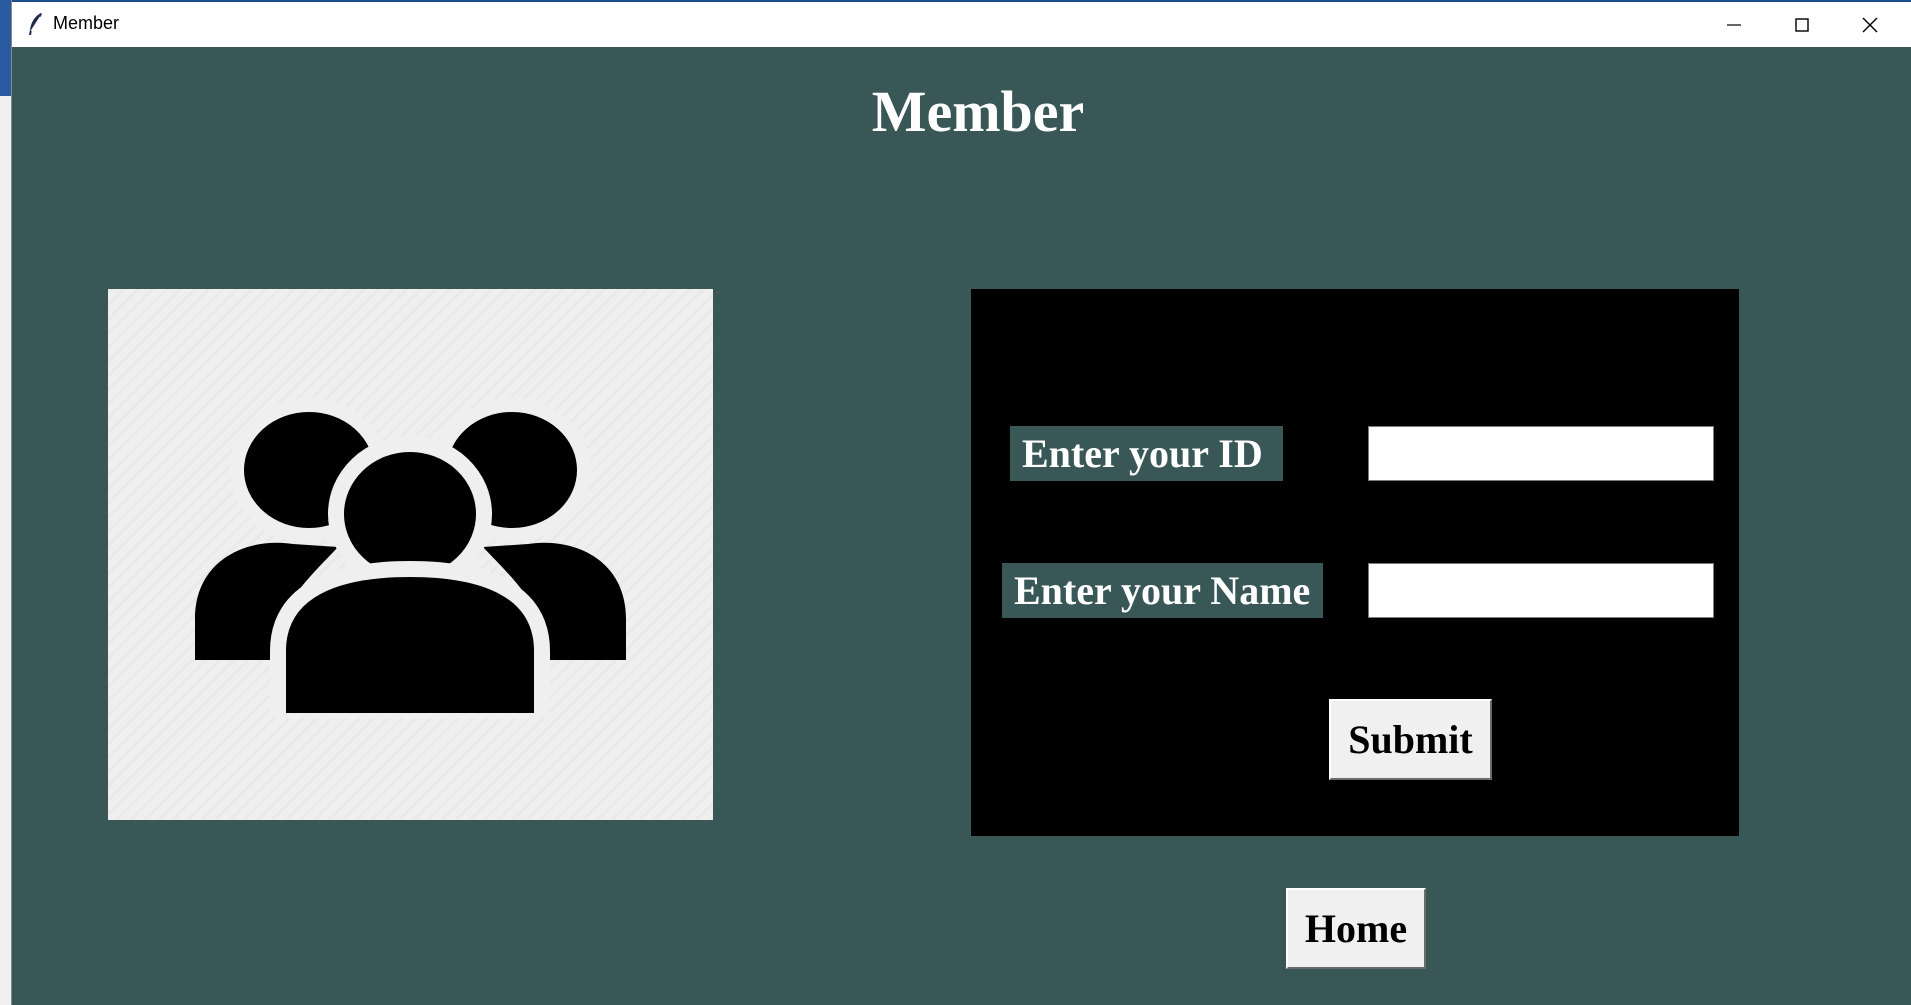  What do you see at coordinates (1162, 590) in the screenshot?
I see `name-label: Enter your Name` at bounding box center [1162, 590].